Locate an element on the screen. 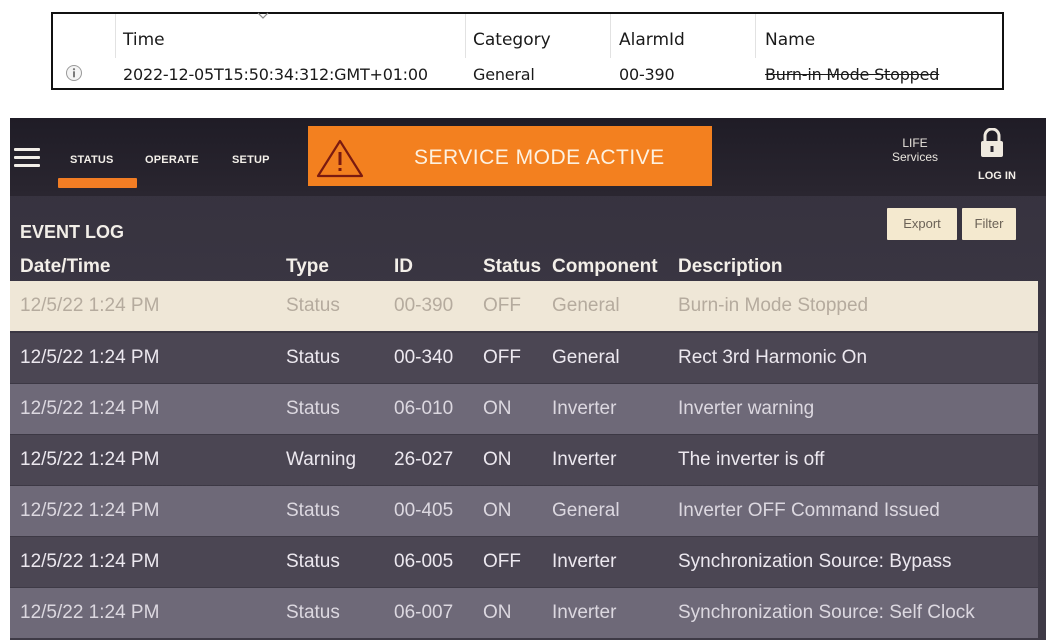 The width and height of the screenshot is (1051, 640). active-tab-indicator is located at coordinates (97, 183).